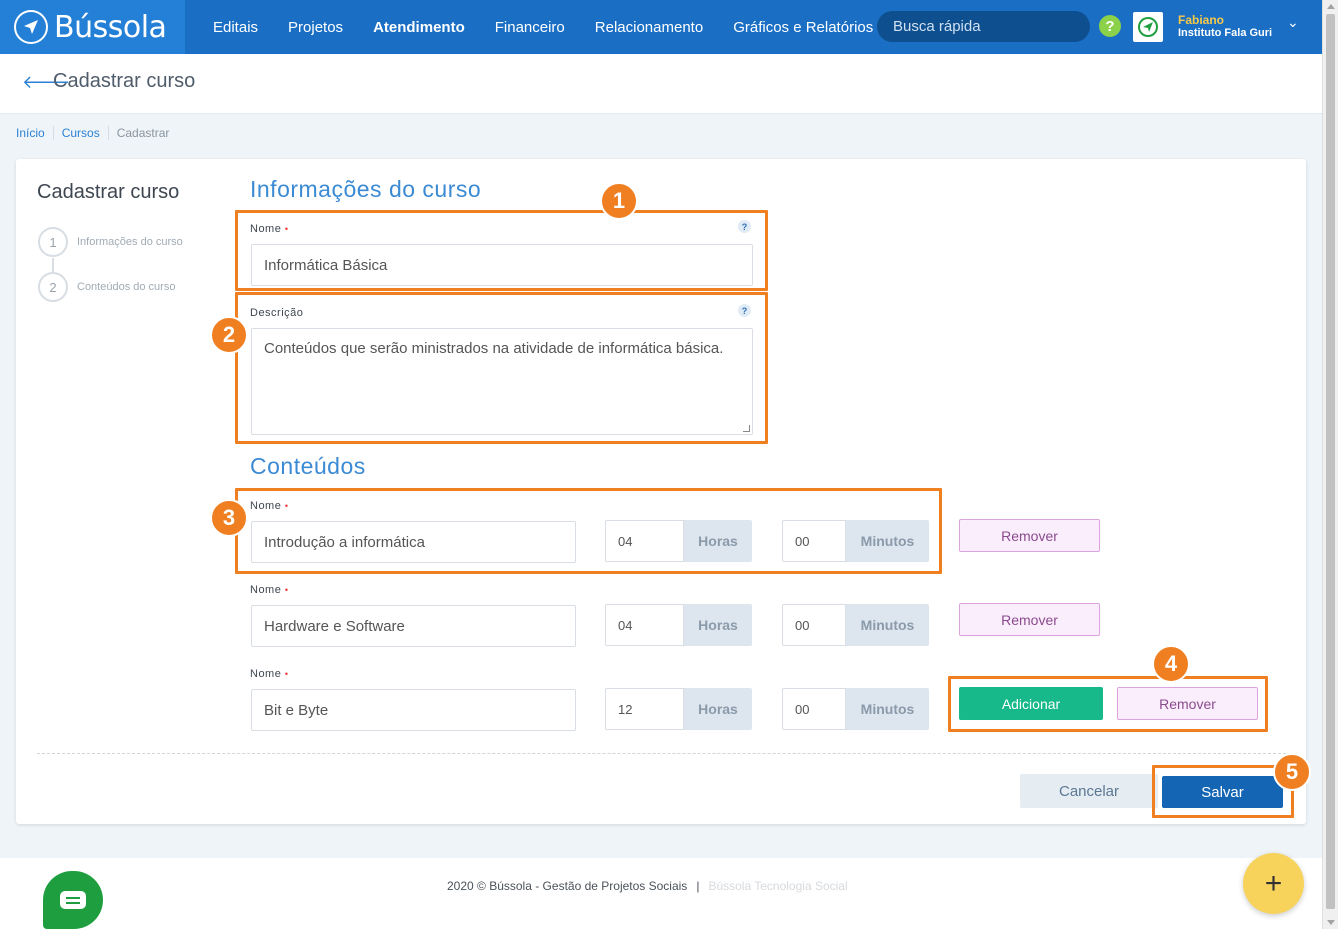 This screenshot has width=1338, height=929. I want to click on step-number: 2, so click(53, 287).